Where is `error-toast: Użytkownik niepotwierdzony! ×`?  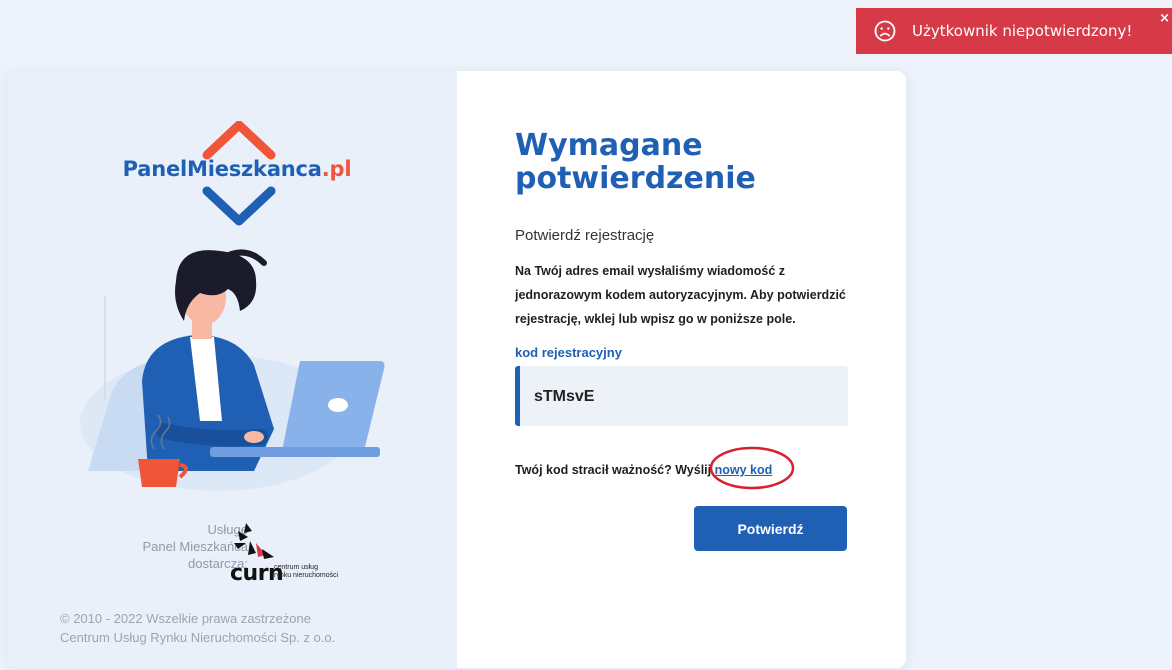
error-toast: Użytkownik niepotwierdzony! × is located at coordinates (1014, 31).